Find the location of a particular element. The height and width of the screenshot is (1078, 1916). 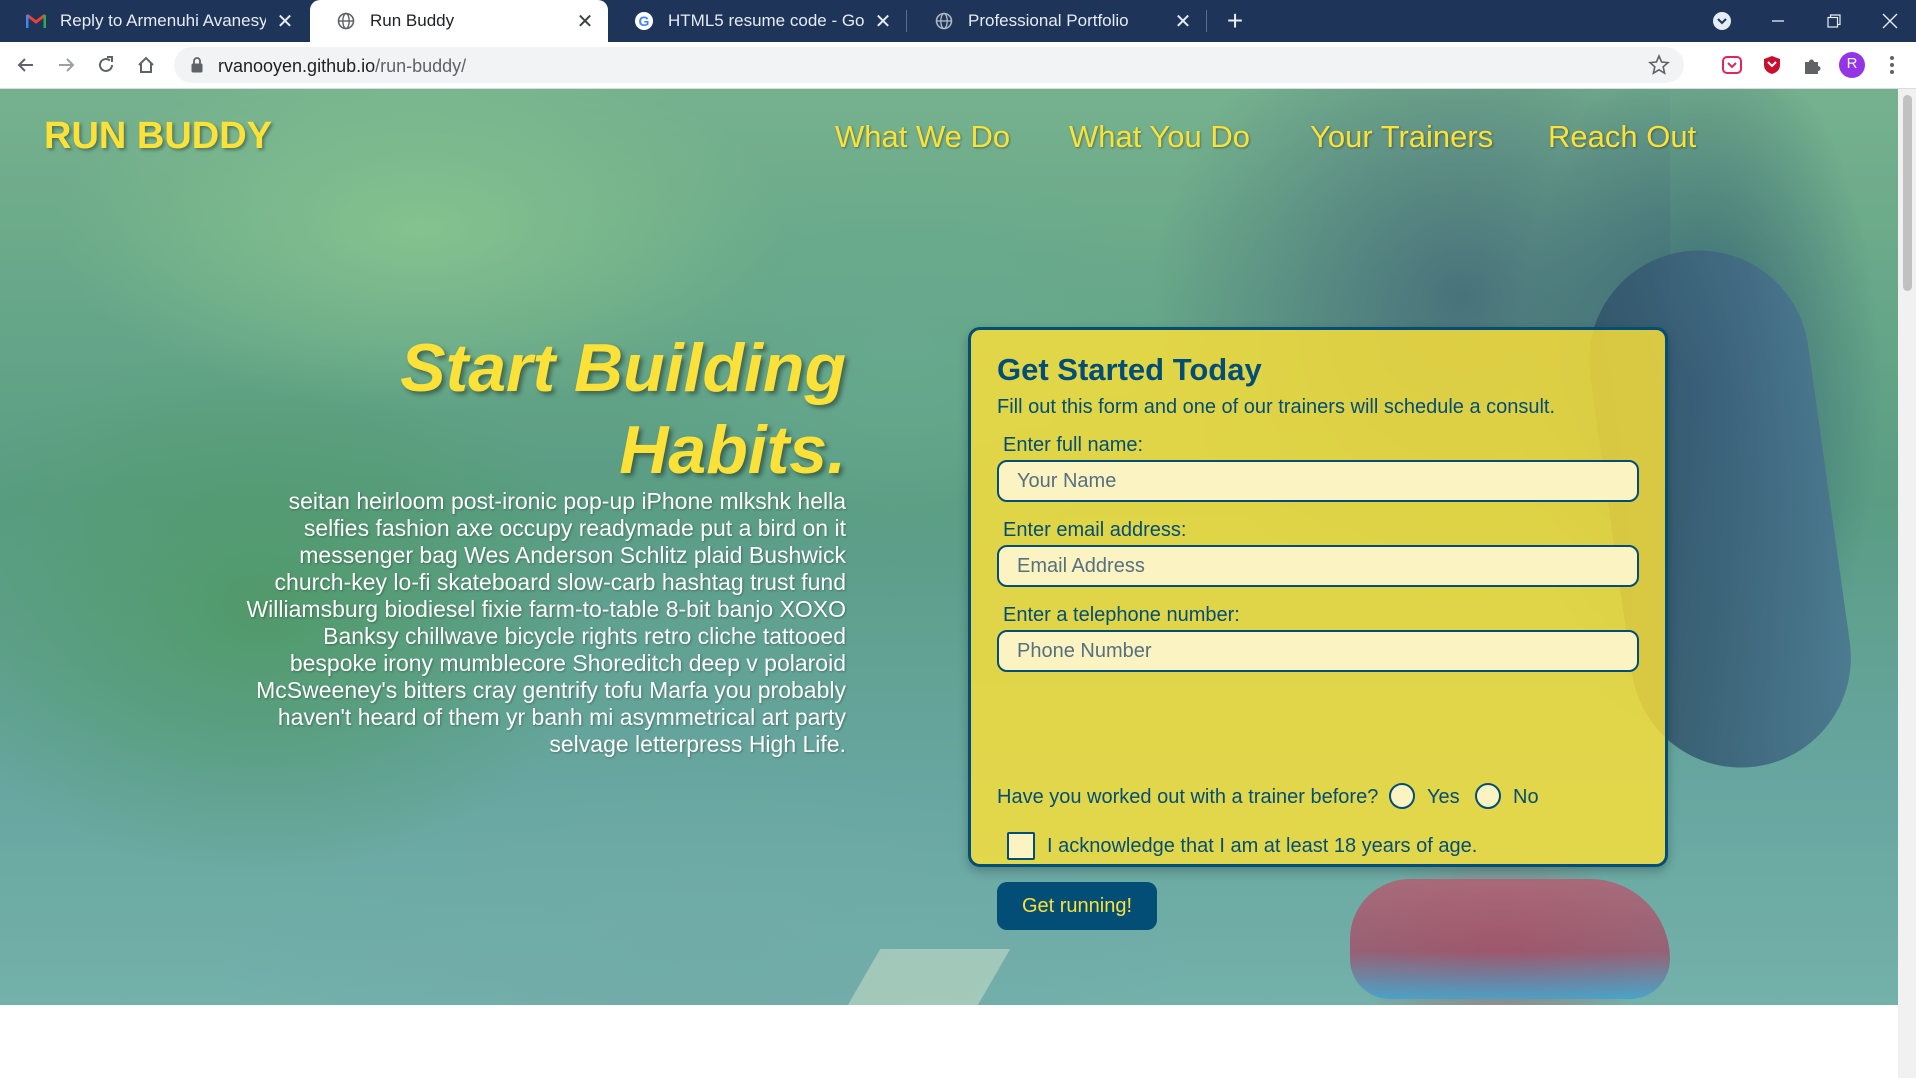

tab-run-buddy: Run Buddy ✕ is located at coordinates (459, 21).